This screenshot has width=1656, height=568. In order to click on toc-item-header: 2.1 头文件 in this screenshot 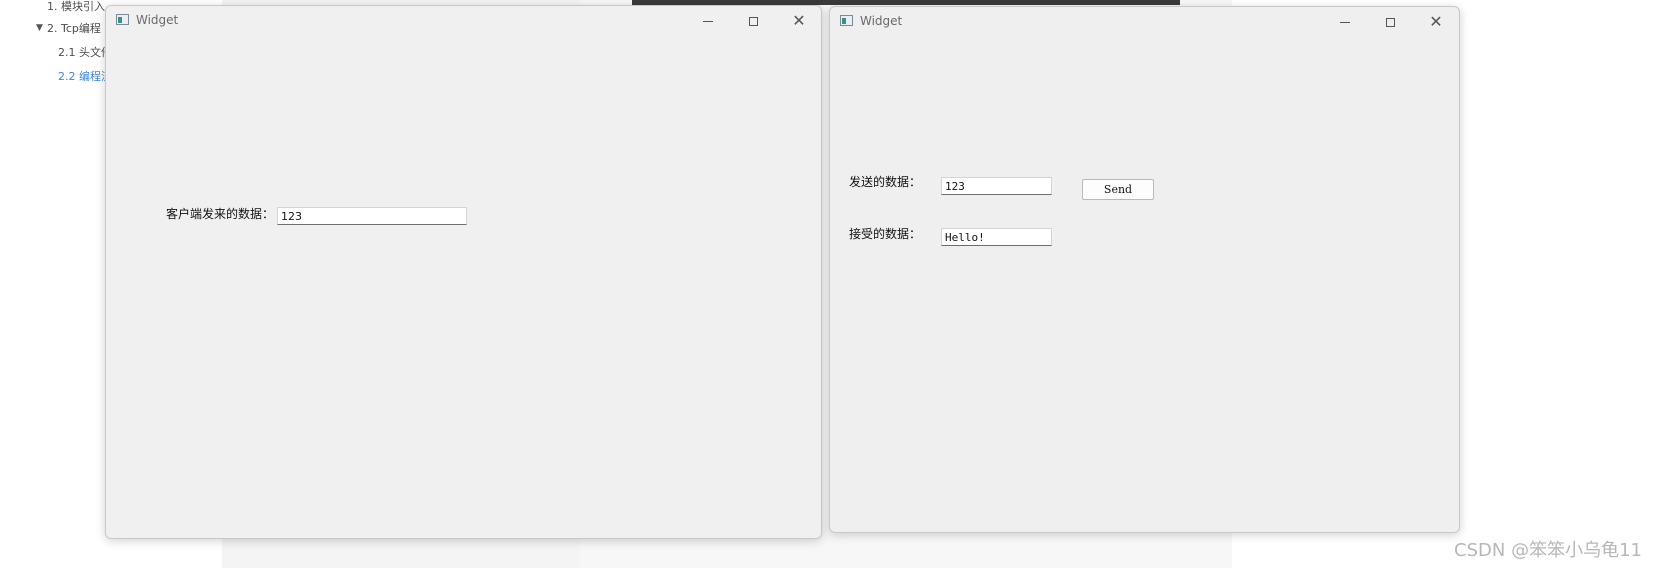, I will do `click(85, 52)`.